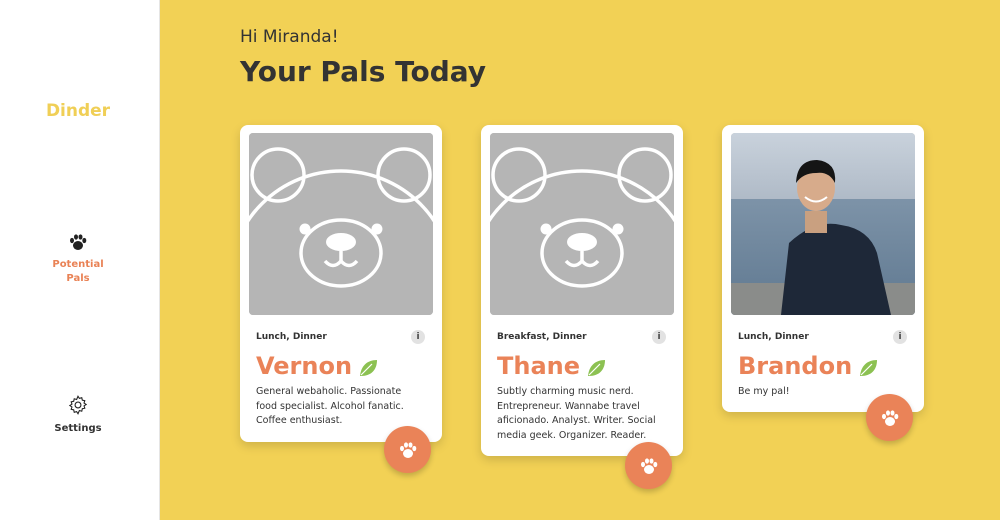 This screenshot has height=520, width=1000. I want to click on sidebar-item-potential-pals: Potential Pals, so click(78, 259).